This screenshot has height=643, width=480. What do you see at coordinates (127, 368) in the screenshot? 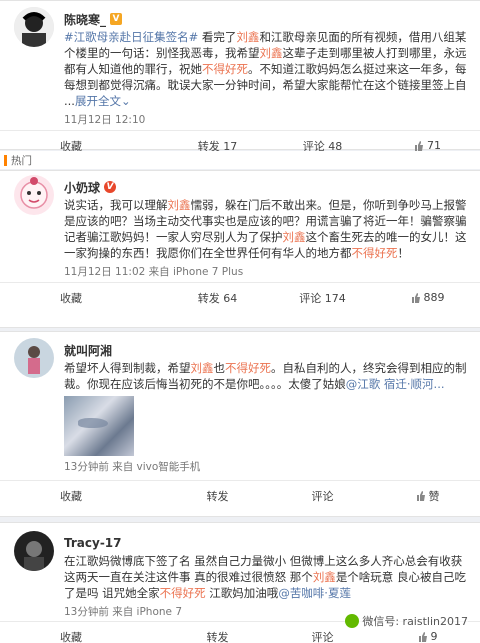
I see `text-segment: 希望坏人得到制裁，希望` at bounding box center [127, 368].